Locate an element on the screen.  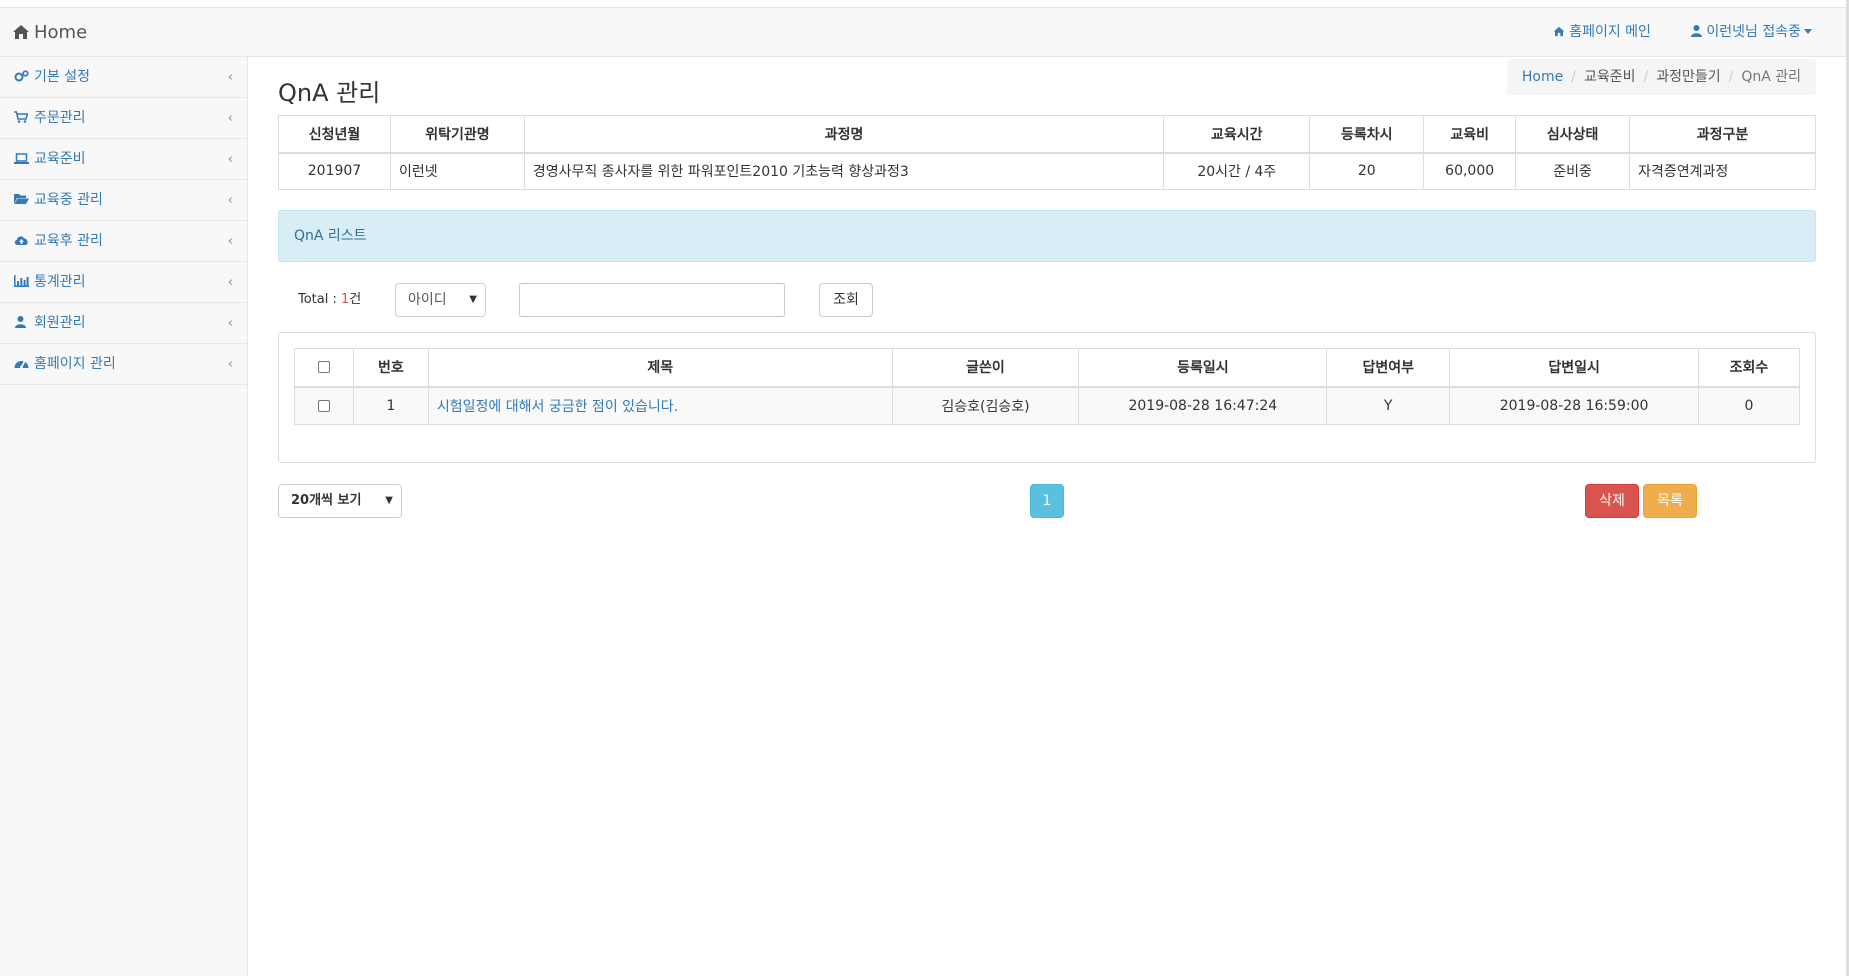
select-all-cell is located at coordinates (324, 368).